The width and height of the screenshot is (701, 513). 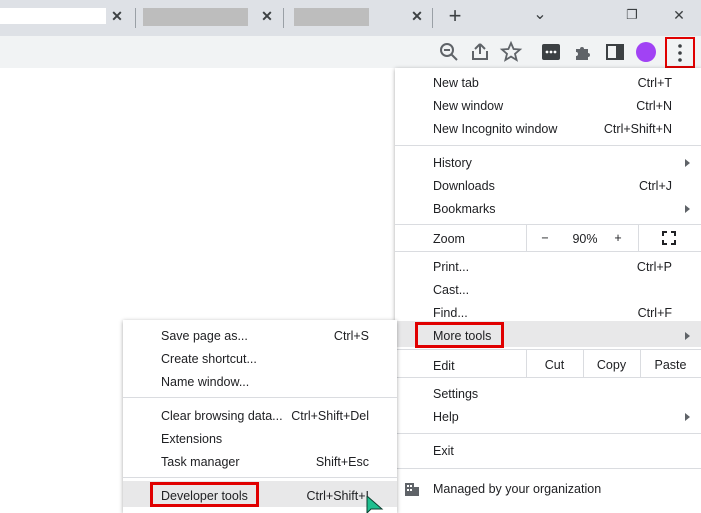 I want to click on developer-tools-callout, so click(x=204, y=494).